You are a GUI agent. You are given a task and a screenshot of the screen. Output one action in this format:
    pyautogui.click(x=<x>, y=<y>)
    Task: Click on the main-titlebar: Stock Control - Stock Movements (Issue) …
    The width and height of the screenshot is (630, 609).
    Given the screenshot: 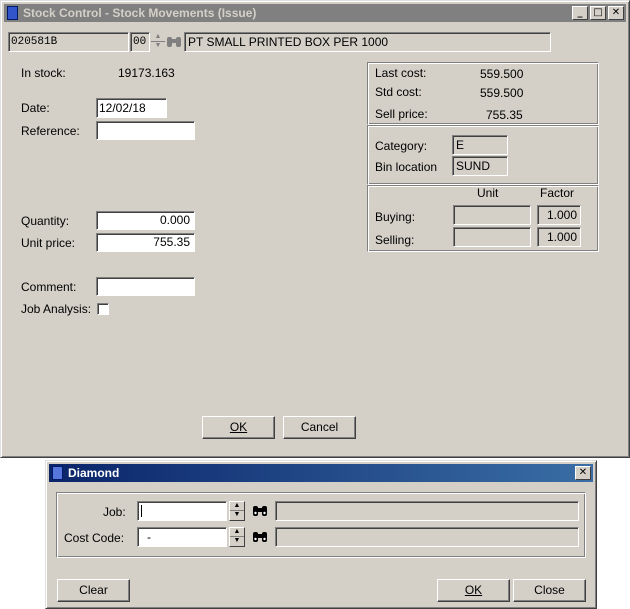 What is the action you would take?
    pyautogui.click(x=315, y=13)
    